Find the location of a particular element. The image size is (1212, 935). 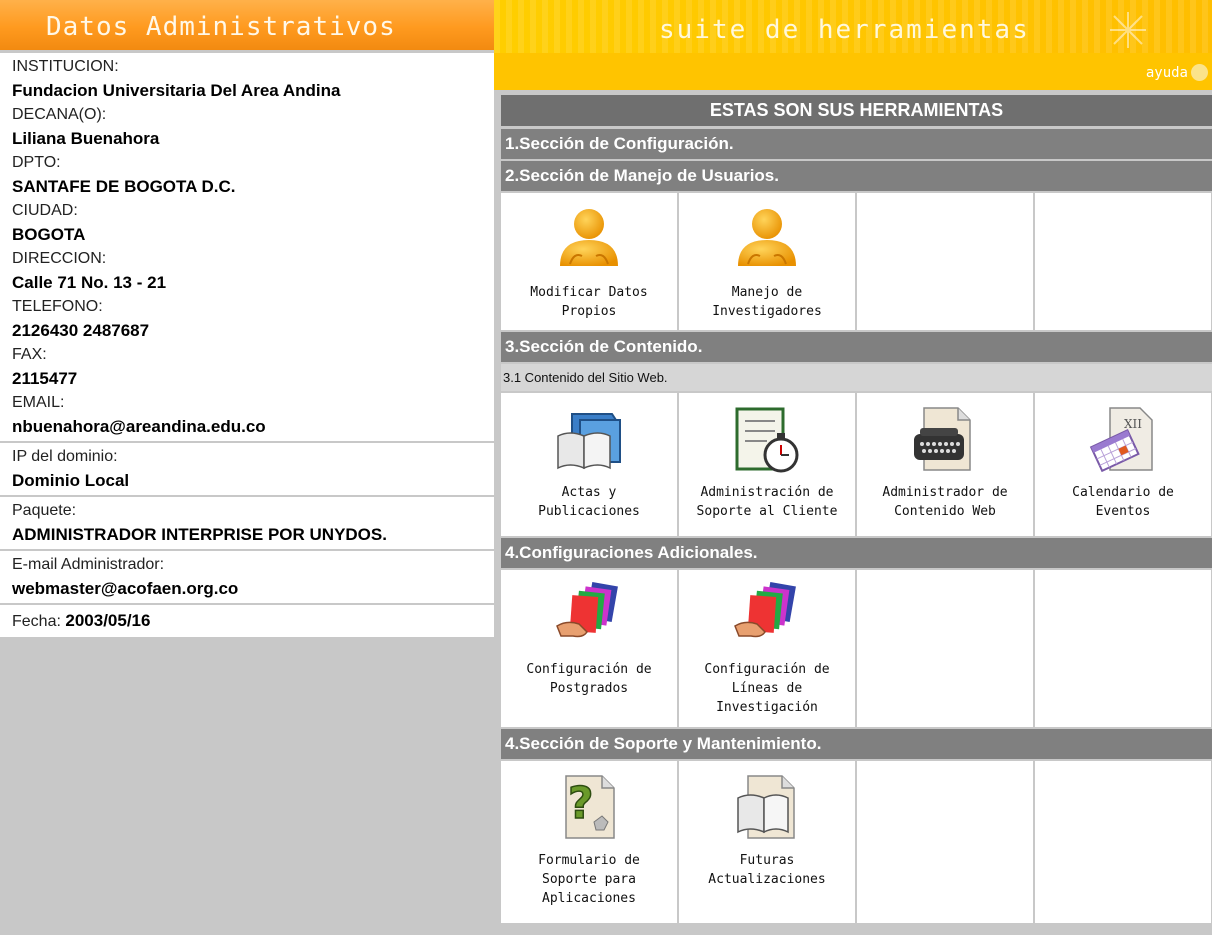

content-tools-row: Actas y Publicaciones Administración de is located at coordinates (856, 464).